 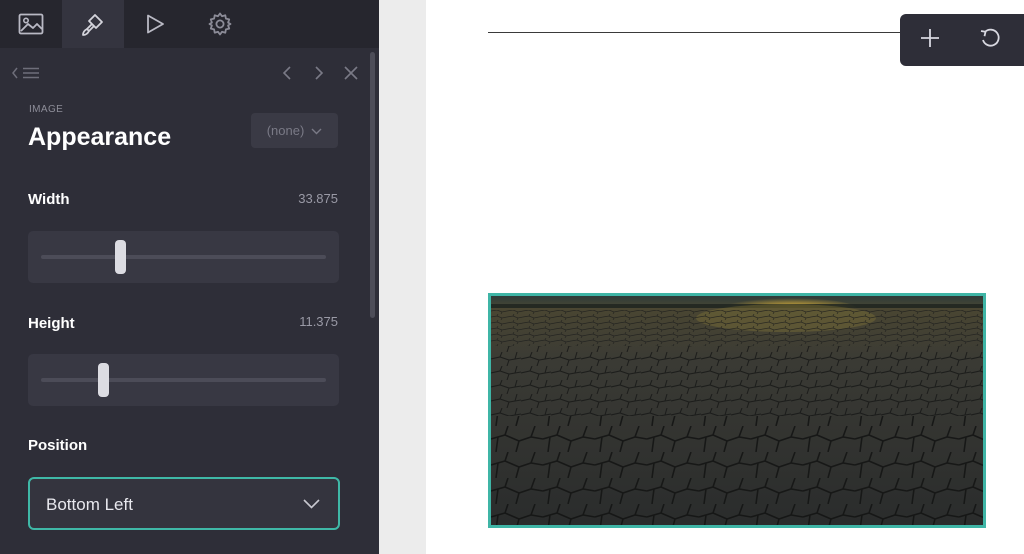 I want to click on tool-style, so click(x=93, y=24).